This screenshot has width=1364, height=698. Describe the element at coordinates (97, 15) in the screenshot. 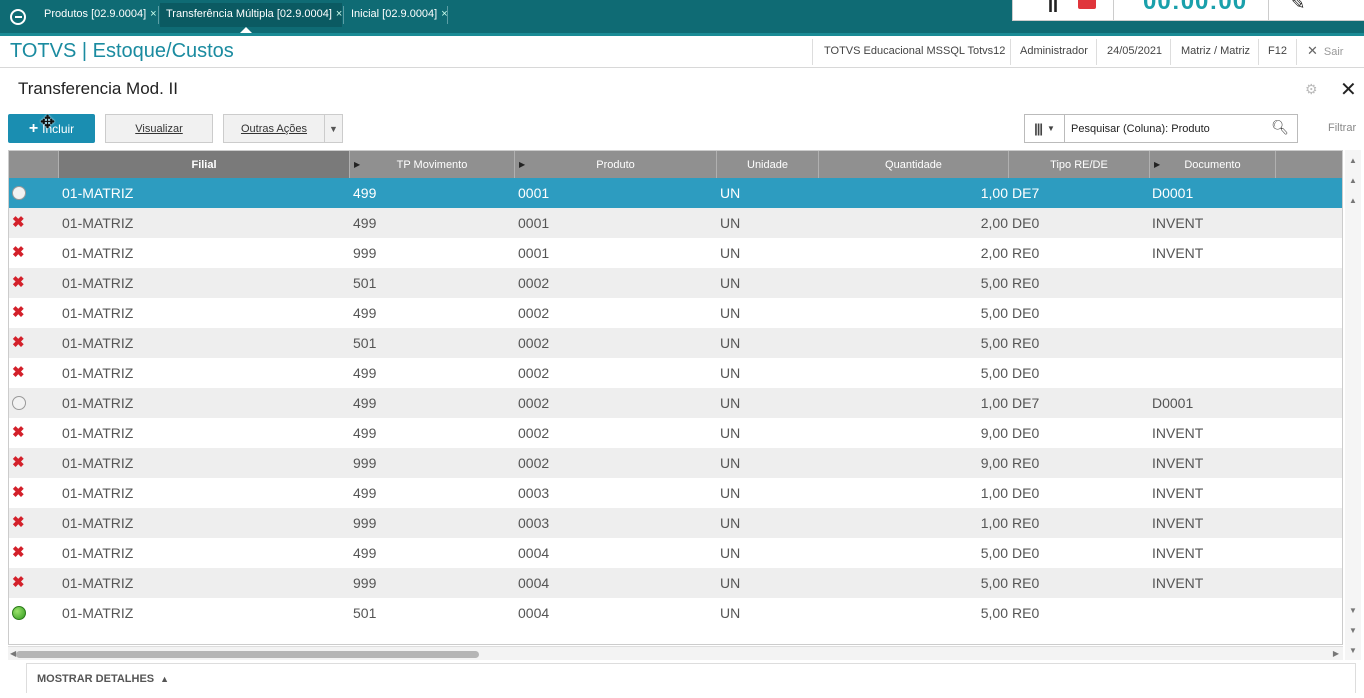

I see `tab-produtos: Produtos [02.9.0004] ×` at that location.